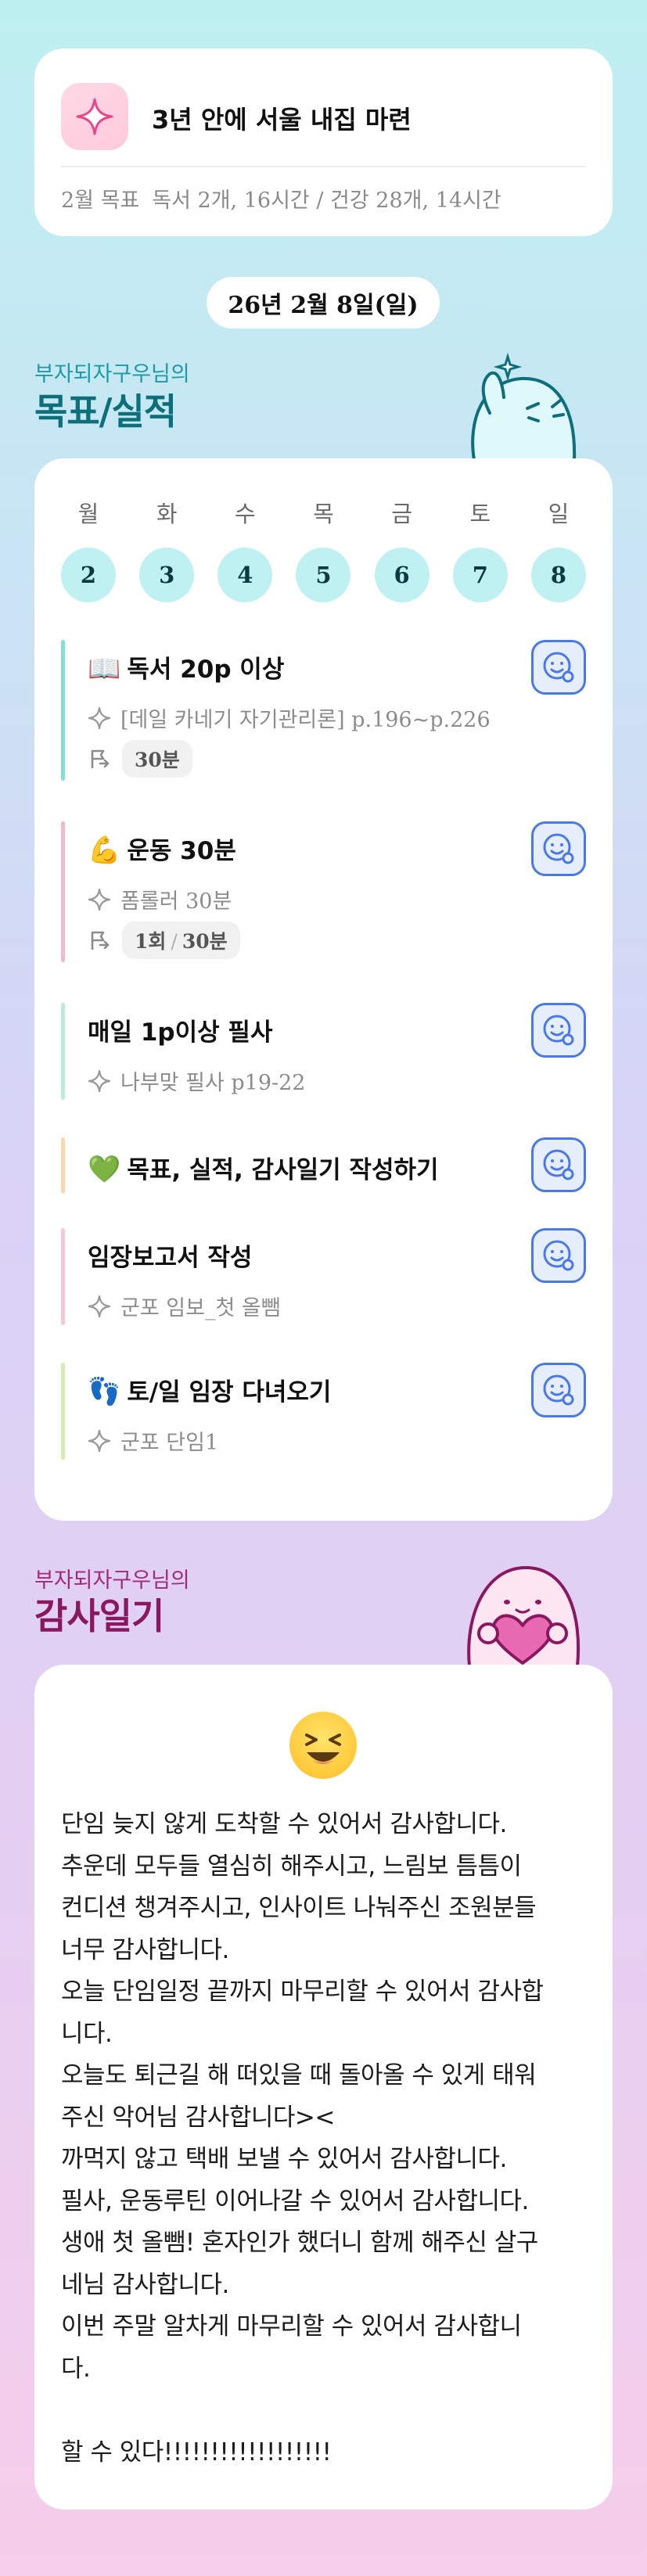  I want to click on goal-title: 3년 안에 서울 내집 마련, so click(282, 120).